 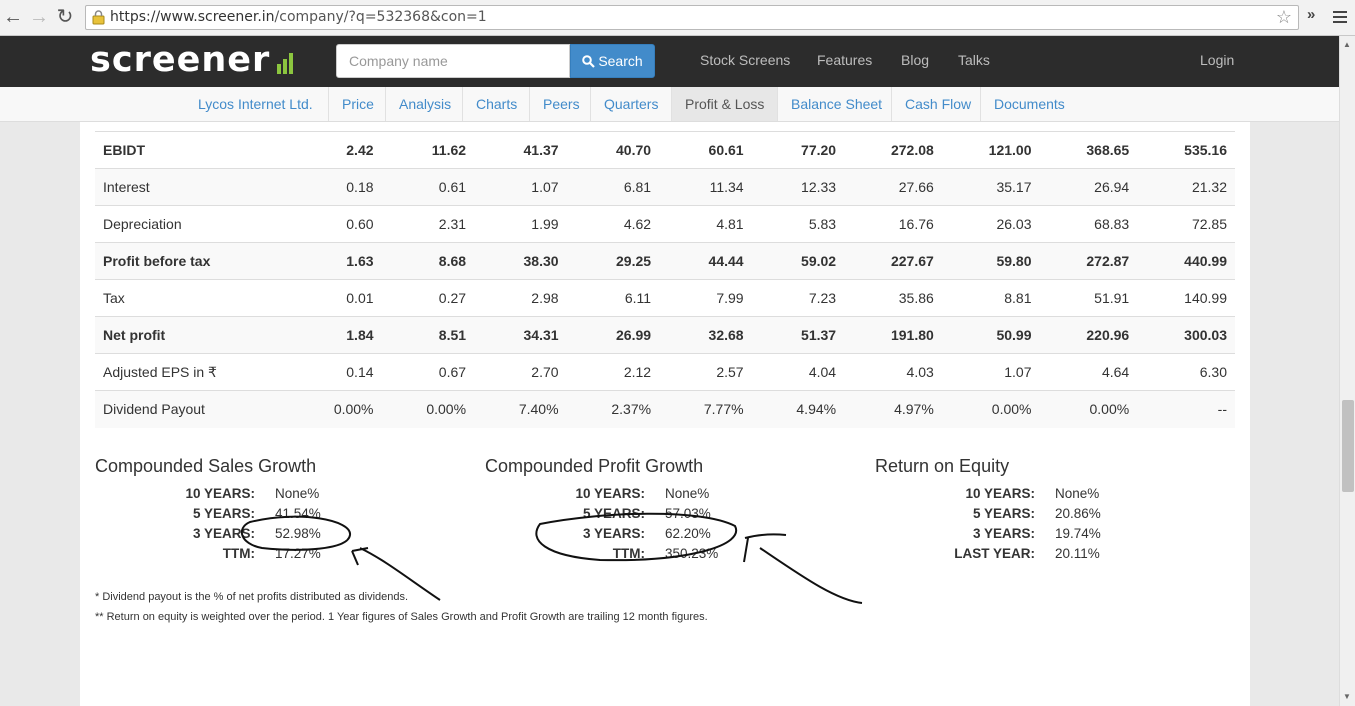 What do you see at coordinates (803, 568) in the screenshot?
I see `arrow-profit` at bounding box center [803, 568].